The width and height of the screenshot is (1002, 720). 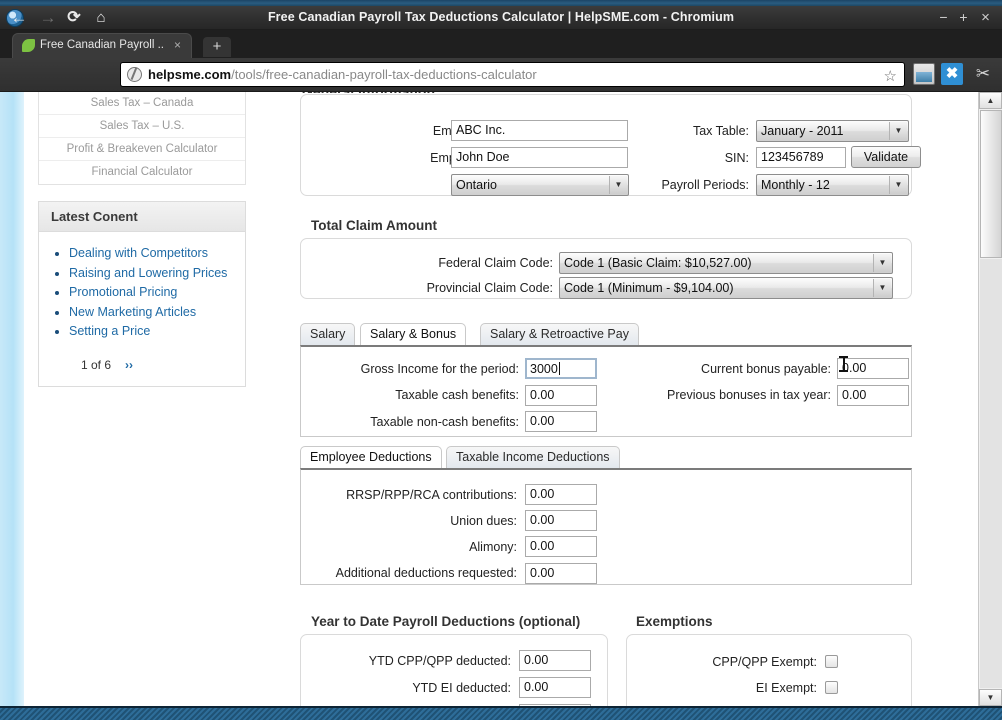 I want to click on back-icon: ←, so click(x=19, y=17).